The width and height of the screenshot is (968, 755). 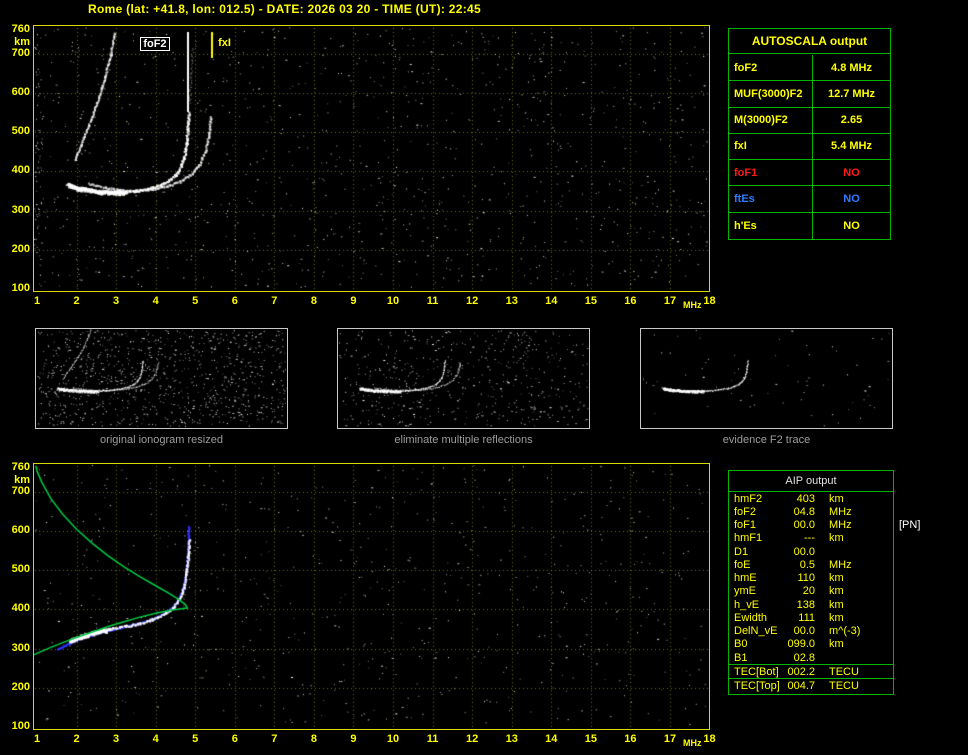 I want to click on aip-row-hmf1: hmF1 --- km, so click(x=811, y=538).